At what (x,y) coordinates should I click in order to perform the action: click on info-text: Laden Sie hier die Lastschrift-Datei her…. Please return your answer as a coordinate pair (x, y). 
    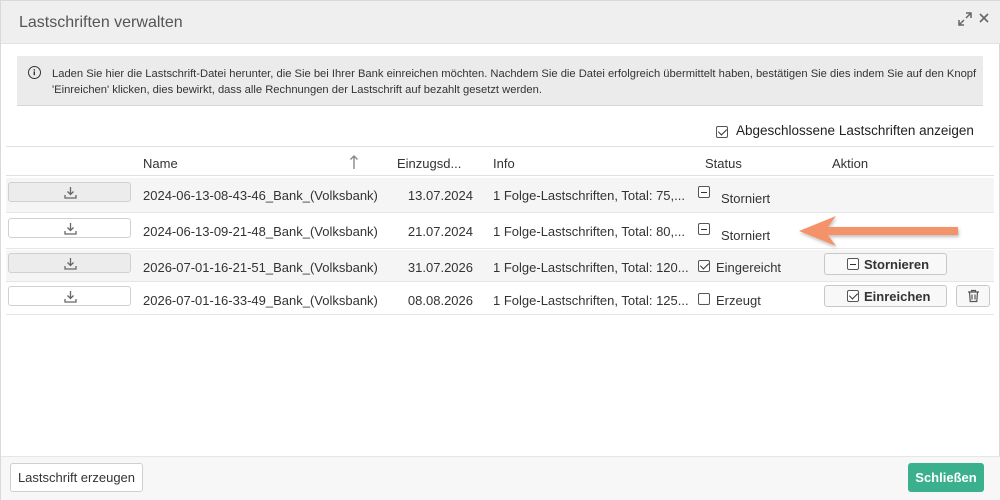
    Looking at the image, I should click on (514, 82).